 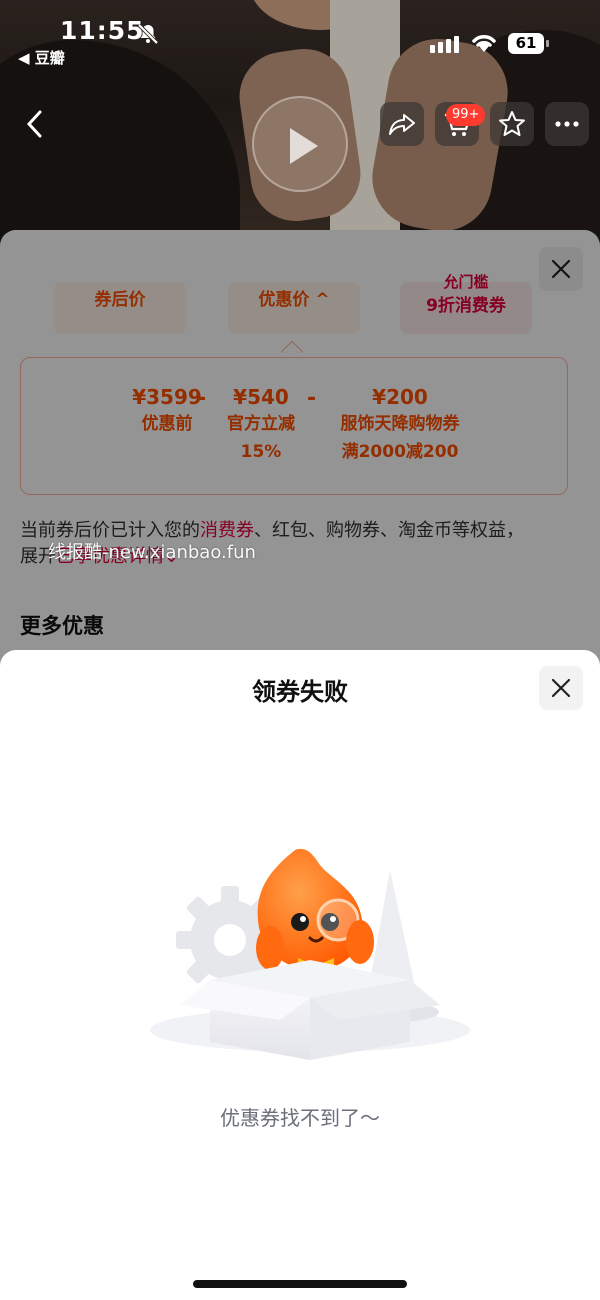 What do you see at coordinates (466, 115) in the screenshot?
I see `cart-count-badge: 99+` at bounding box center [466, 115].